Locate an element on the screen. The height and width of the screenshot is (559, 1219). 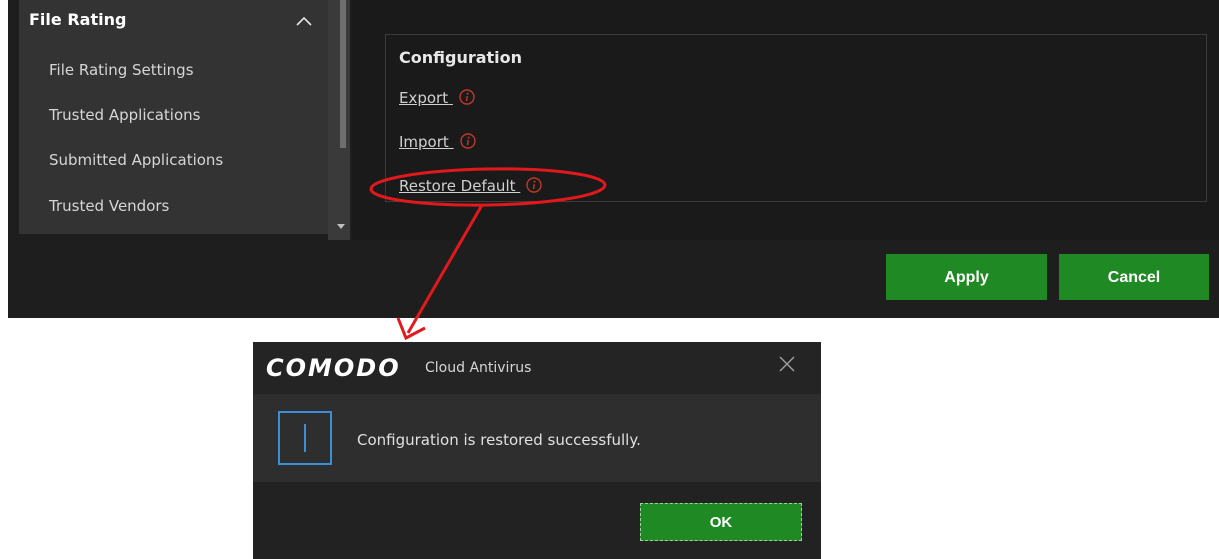
sidebar-item-file-rating-settings: File Rating Settings is located at coordinates (179, 75).